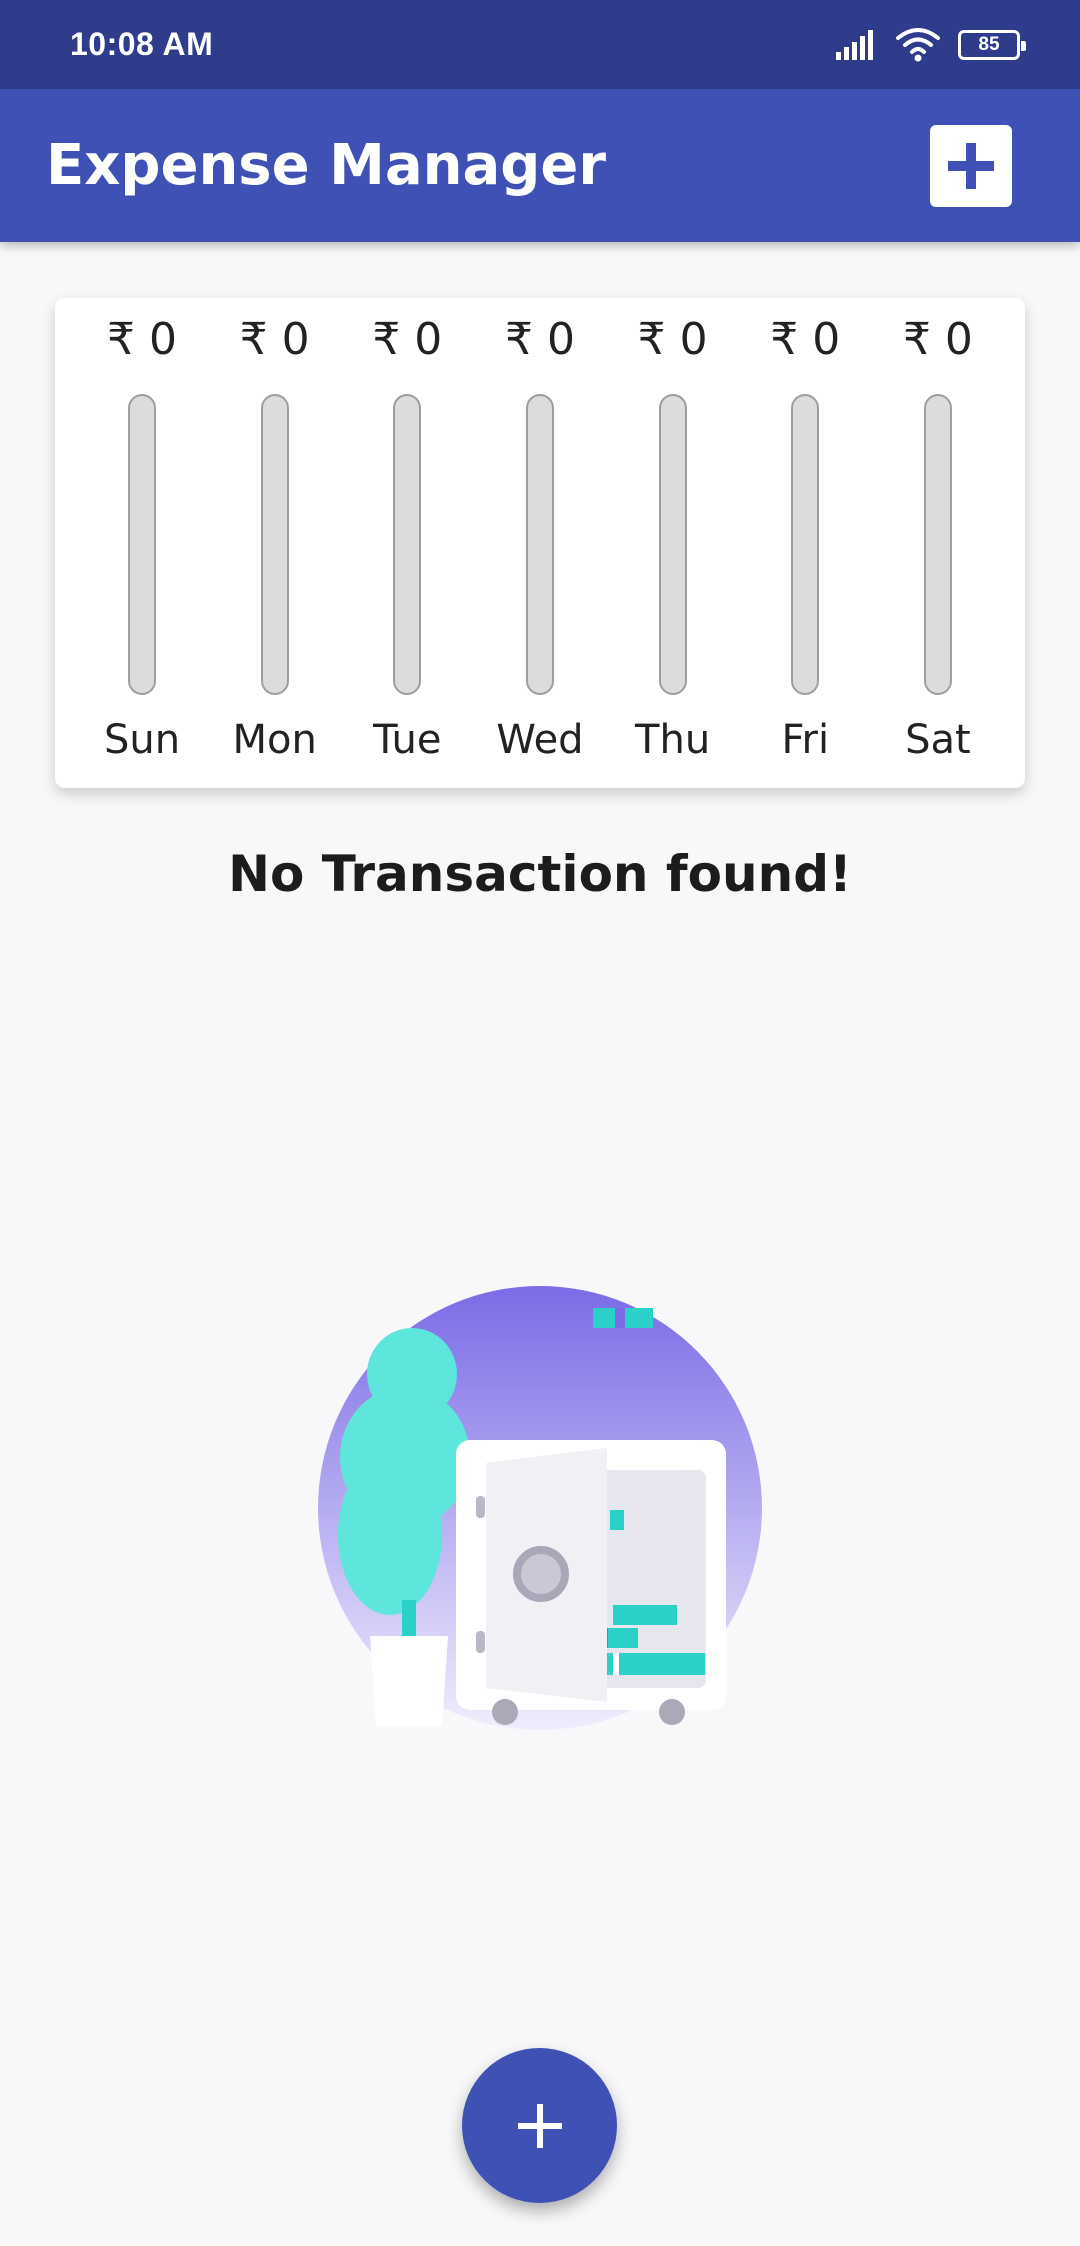 The width and height of the screenshot is (1080, 2246). I want to click on signal-icon, so click(854, 44).